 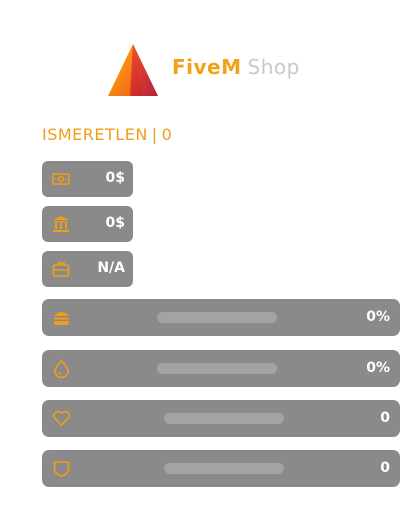 I want to click on armor-bar: 0, so click(x=221, y=468).